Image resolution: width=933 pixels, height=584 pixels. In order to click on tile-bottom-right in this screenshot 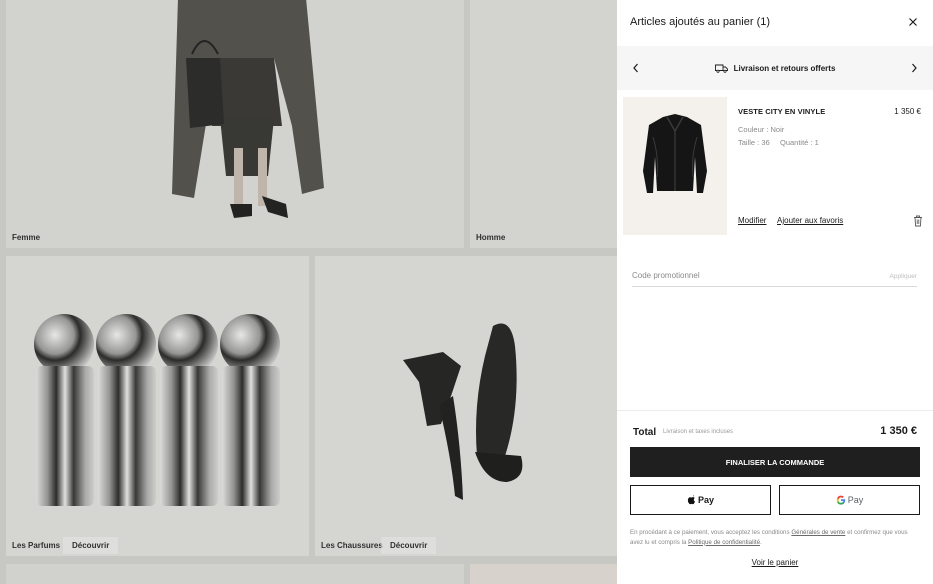, I will do `click(550, 574)`.